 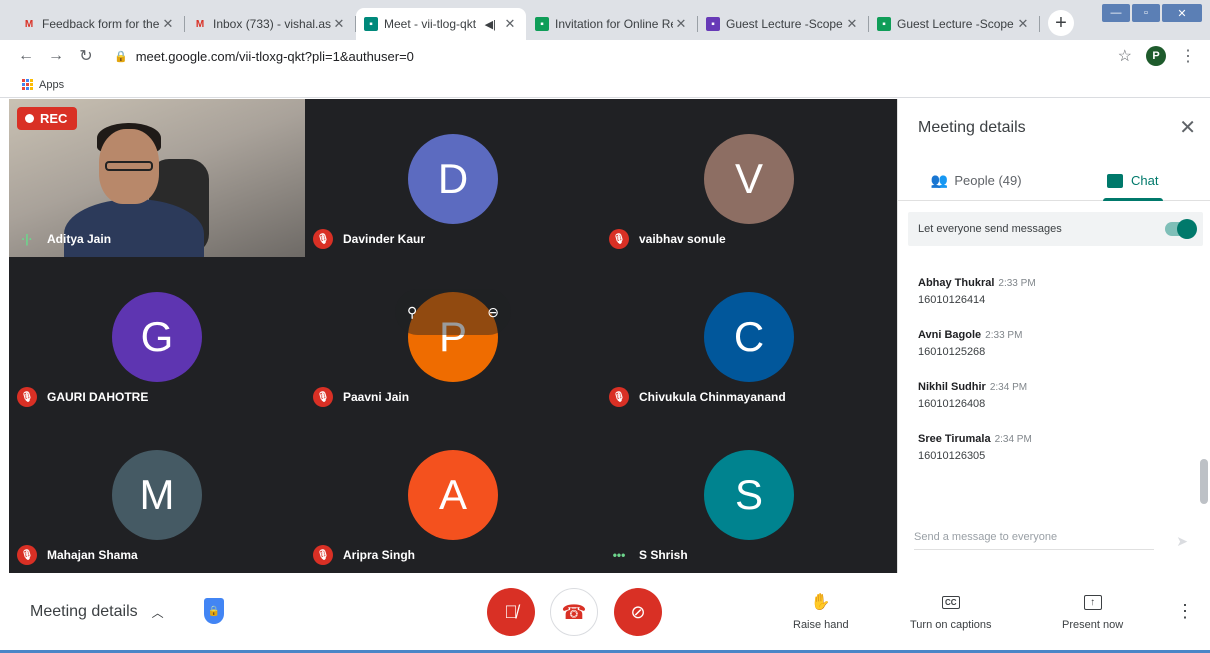 I want to click on chevron-up-icon: ︿, so click(x=157, y=612).